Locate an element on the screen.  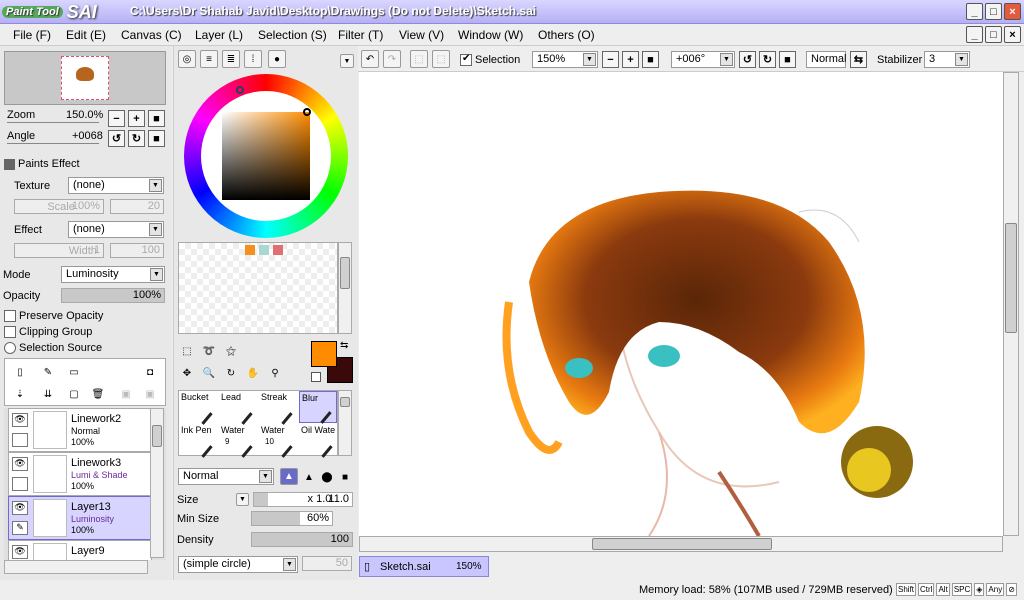
redo-icon: ↷ is located at coordinates (392, 59).